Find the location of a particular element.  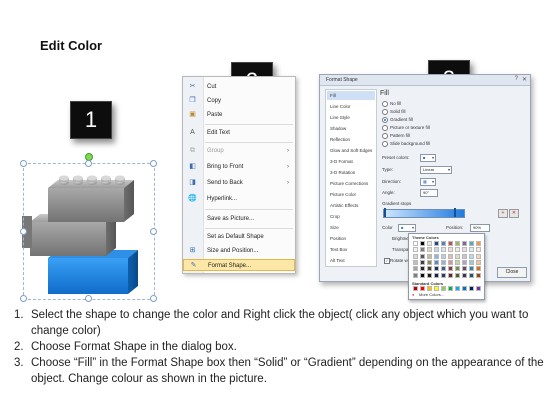

remove-stop-button: ✕ is located at coordinates (514, 213).